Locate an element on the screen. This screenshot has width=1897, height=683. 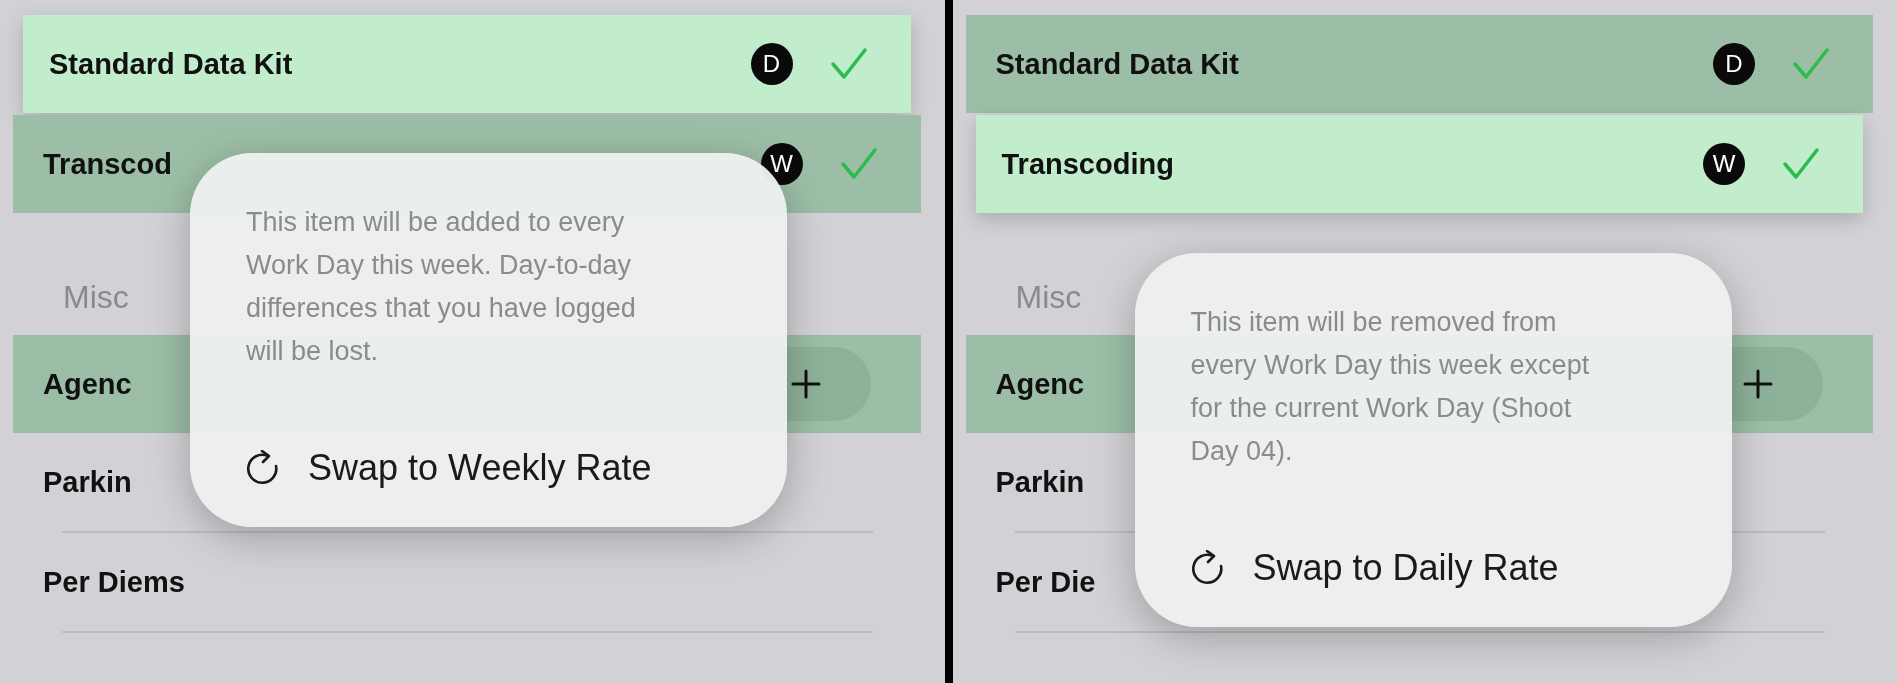
list-row: Per Diems is located at coordinates (467, 582).